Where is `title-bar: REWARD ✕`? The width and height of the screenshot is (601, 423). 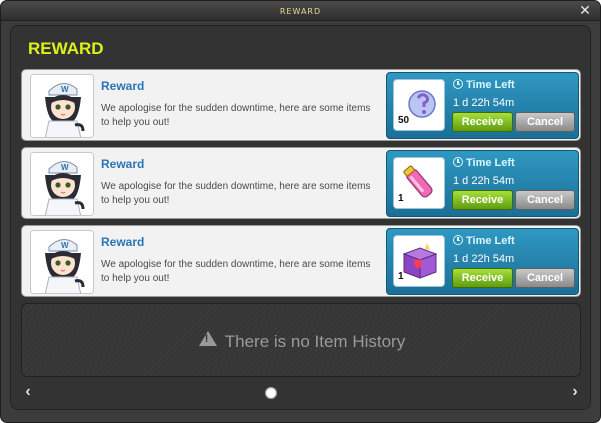
title-bar: REWARD ✕ is located at coordinates (300, 11).